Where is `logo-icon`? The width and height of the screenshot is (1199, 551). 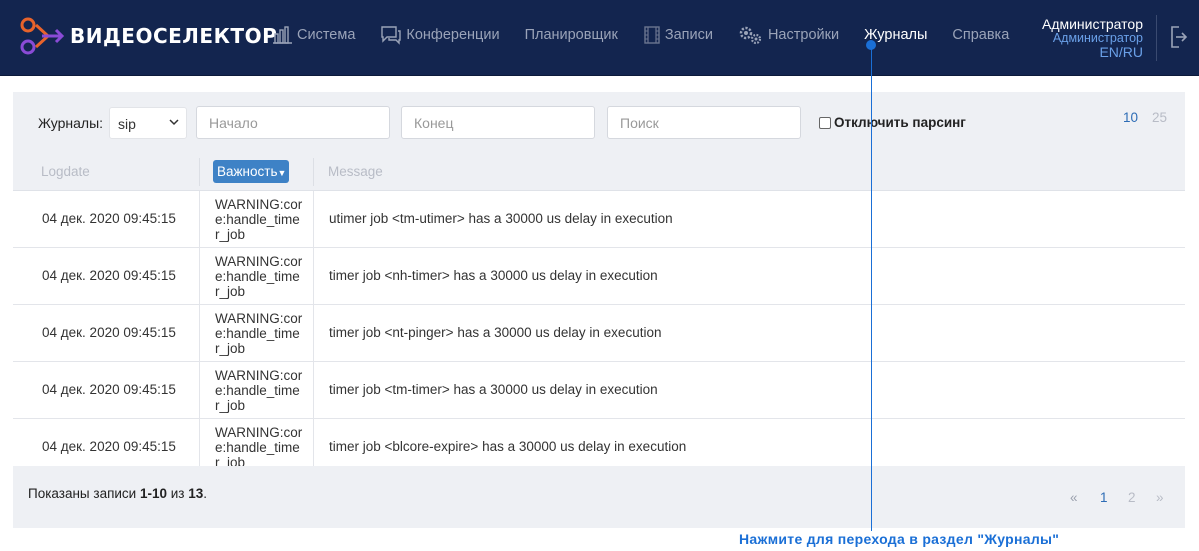 logo-icon is located at coordinates (42, 36).